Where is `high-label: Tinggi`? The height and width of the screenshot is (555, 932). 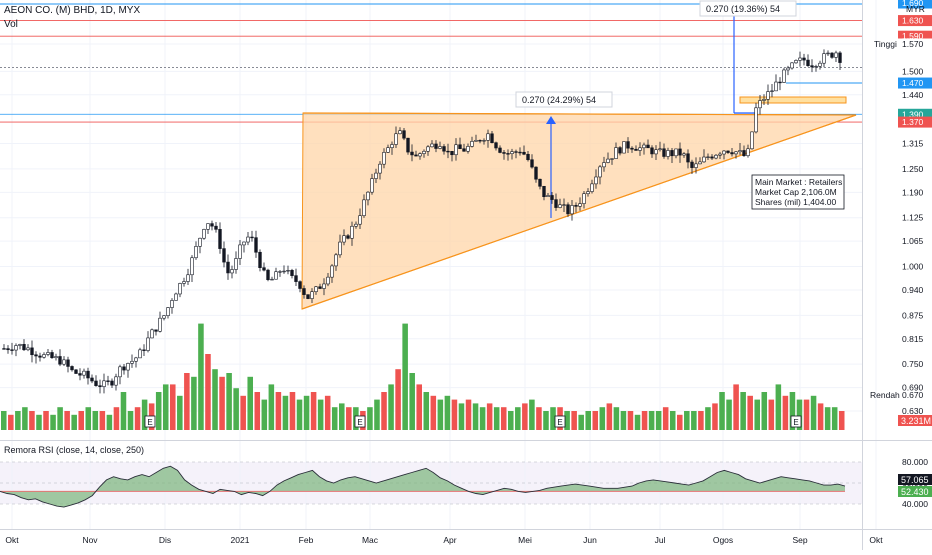 high-label: Tinggi is located at coordinates (885, 44).